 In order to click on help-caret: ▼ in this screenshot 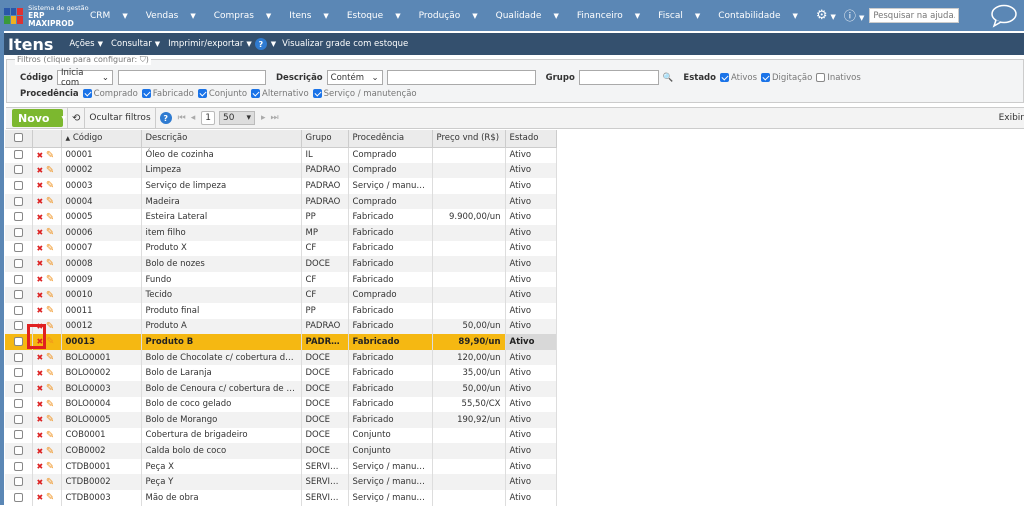, I will do `click(273, 44)`.